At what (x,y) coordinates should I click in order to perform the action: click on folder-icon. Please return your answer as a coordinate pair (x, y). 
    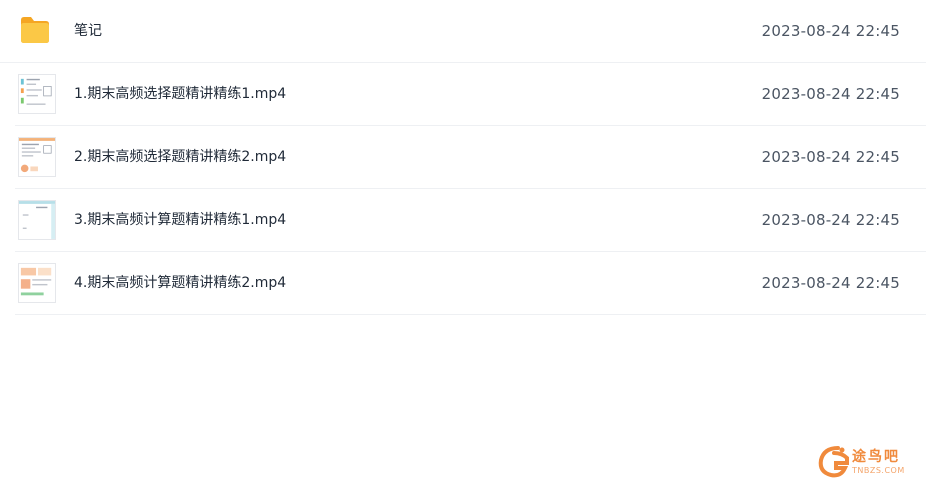
    Looking at the image, I should click on (35, 30).